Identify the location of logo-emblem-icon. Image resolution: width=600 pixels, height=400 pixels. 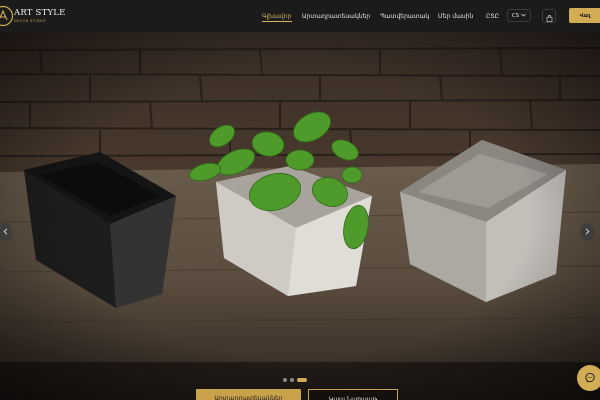
(7, 16).